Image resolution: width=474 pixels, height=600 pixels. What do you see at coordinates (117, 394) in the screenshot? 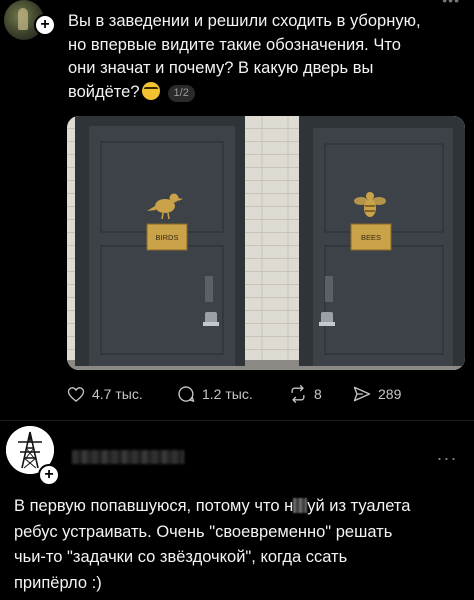
I see `like-count: 4.7 тыс.` at bounding box center [117, 394].